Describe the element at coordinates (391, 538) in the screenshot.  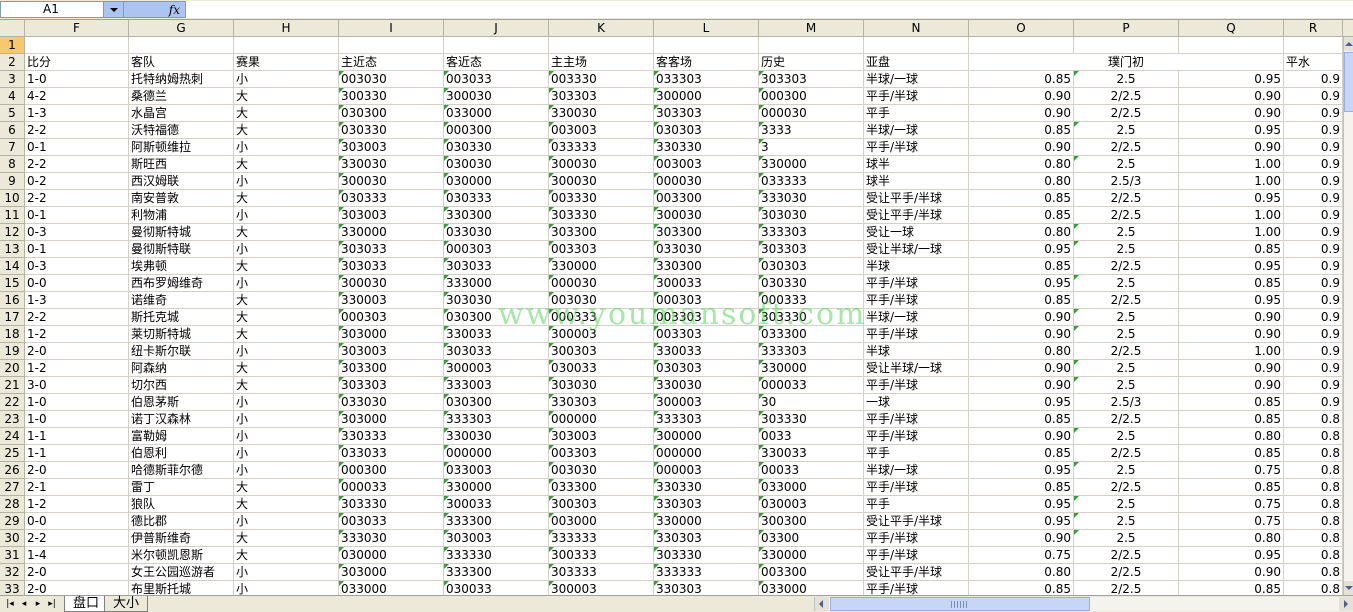
I see `cell-i30: 333030` at that location.